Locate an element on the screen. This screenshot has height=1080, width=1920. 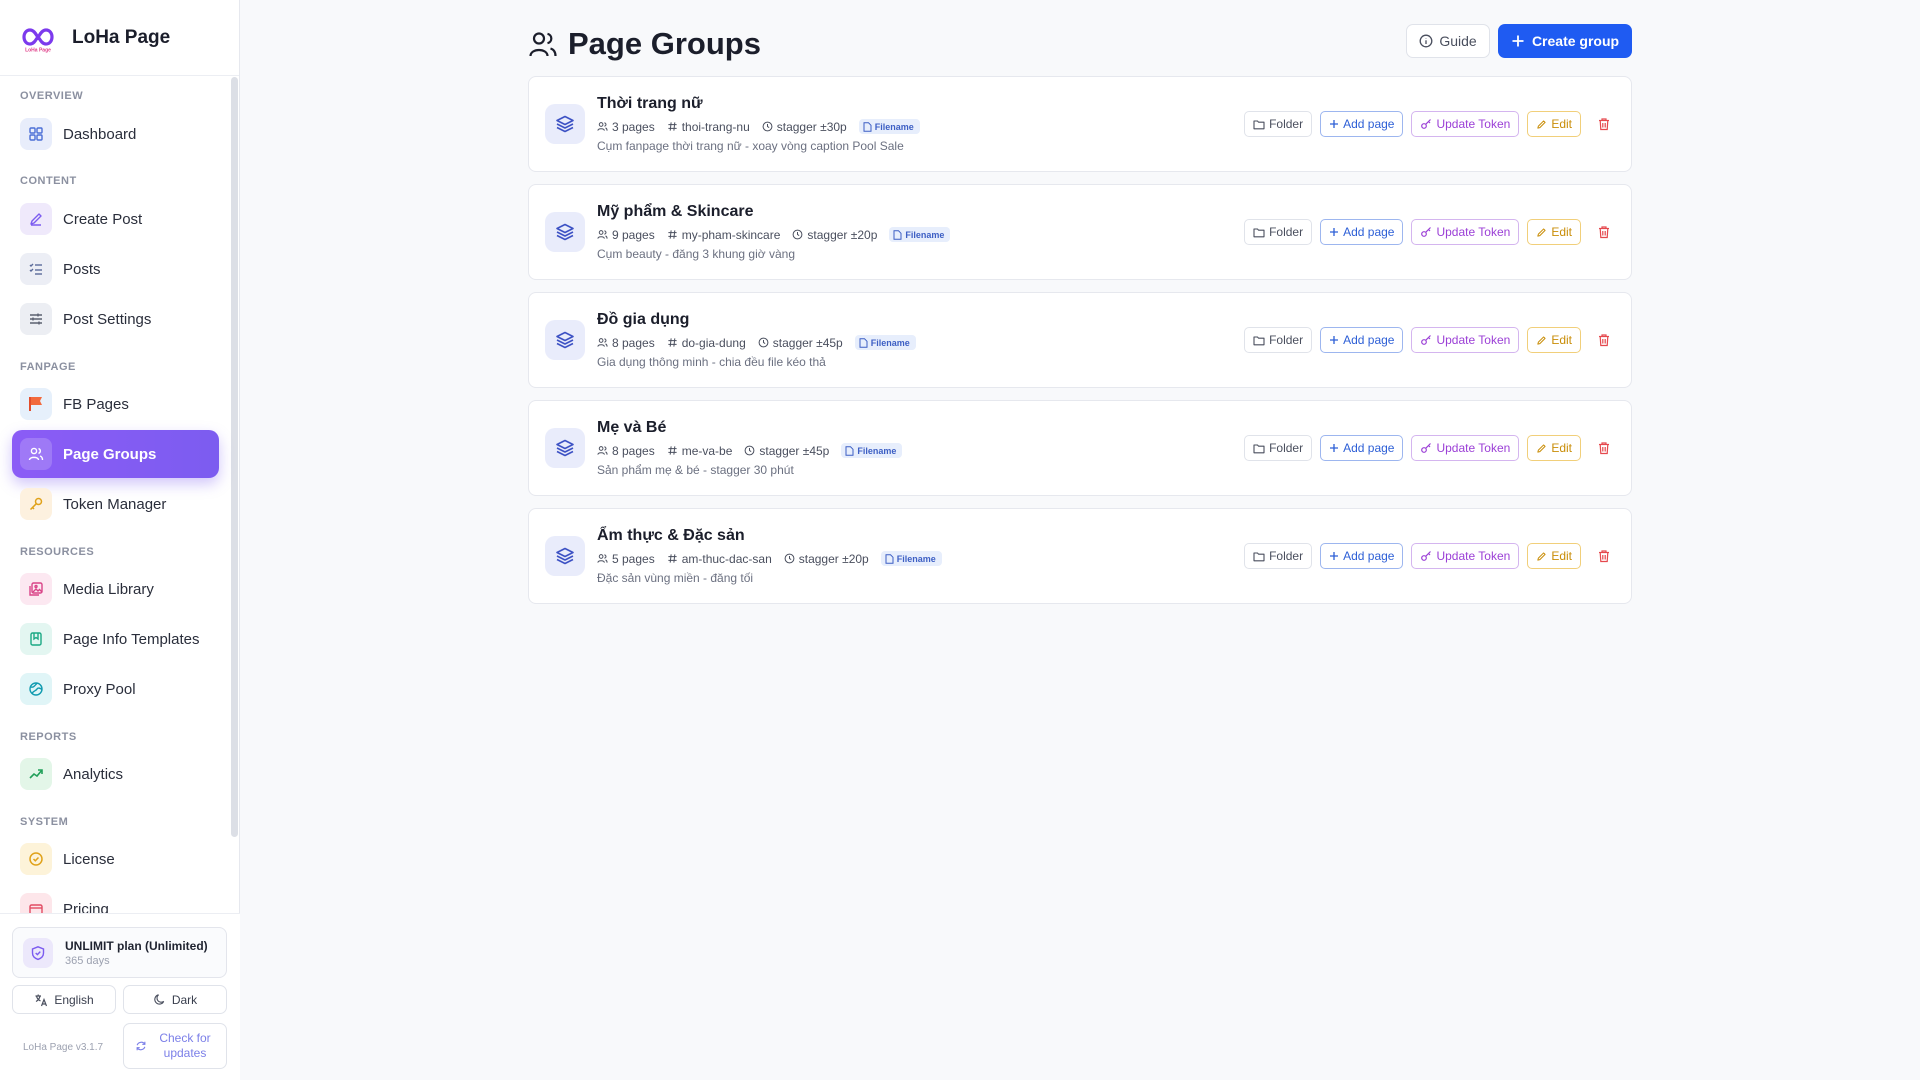
create-group-label: Create group is located at coordinates (1575, 41).